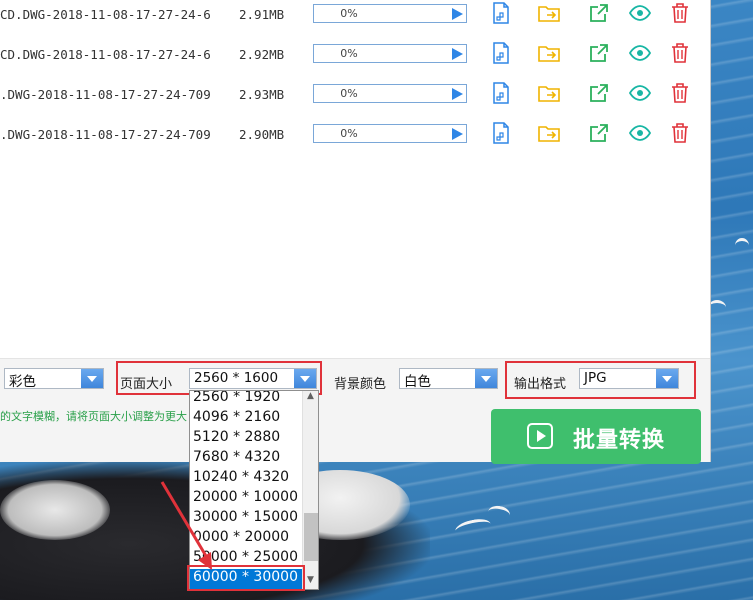  What do you see at coordinates (360, 384) in the screenshot?
I see `bg-color-label: 背景颜色` at bounding box center [360, 384].